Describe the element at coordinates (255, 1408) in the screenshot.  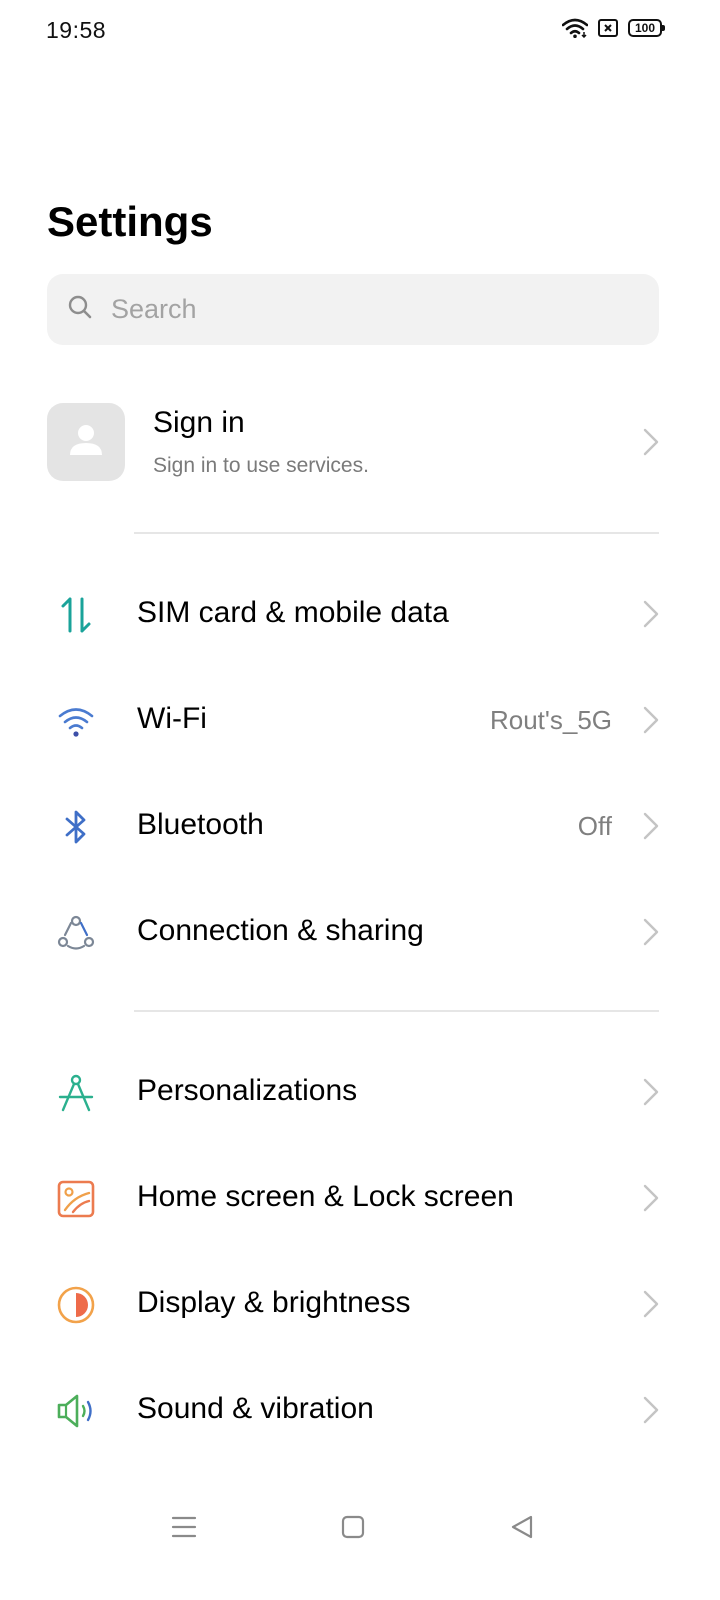
I see `row-label: Sound & vibration` at that location.